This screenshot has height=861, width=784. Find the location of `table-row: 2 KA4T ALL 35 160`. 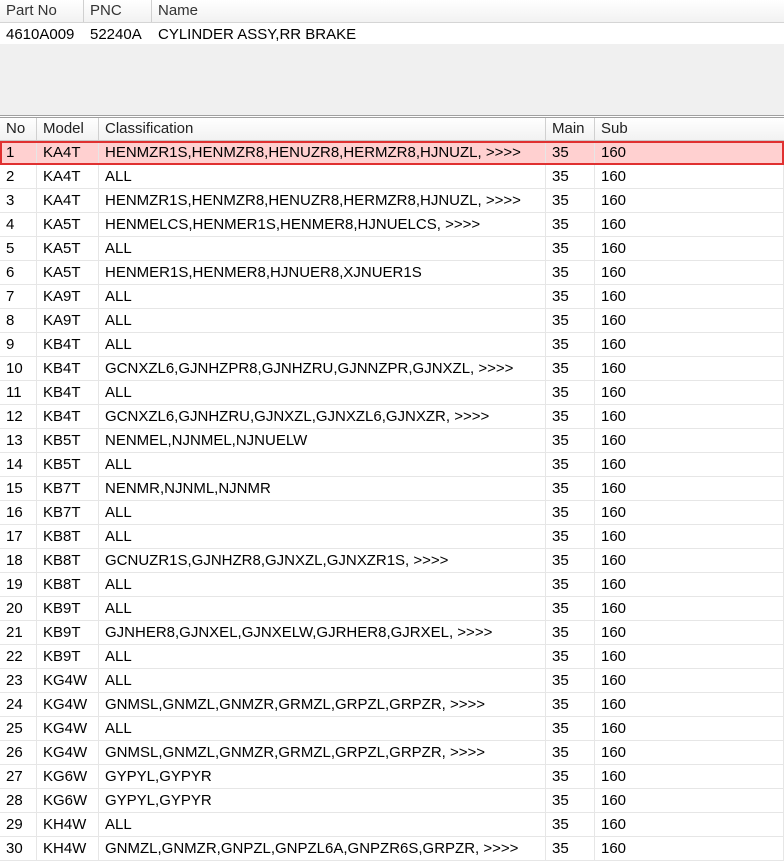

table-row: 2 KA4T ALL 35 160 is located at coordinates (392, 177).